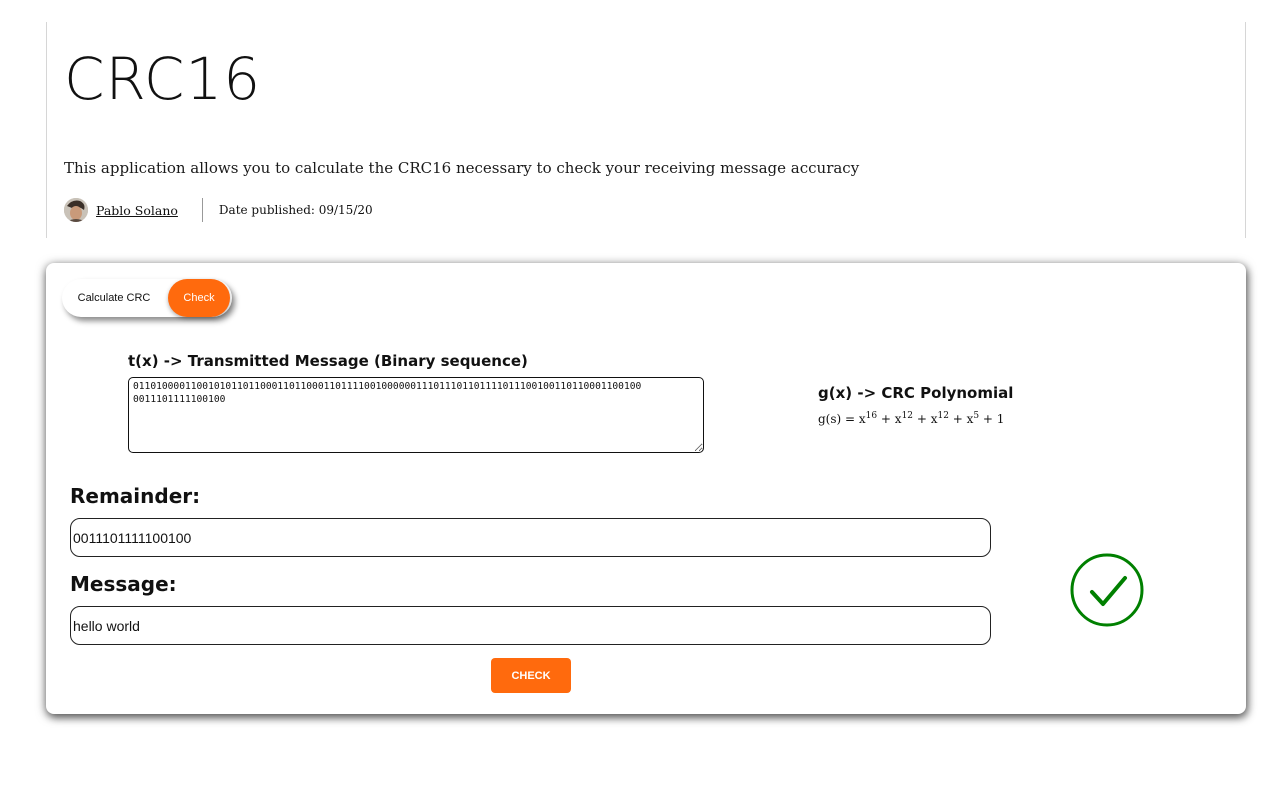 This screenshot has width=1285, height=795. I want to click on crc-polynomial-label: g(x) -> CRC Polynomial, so click(916, 393).